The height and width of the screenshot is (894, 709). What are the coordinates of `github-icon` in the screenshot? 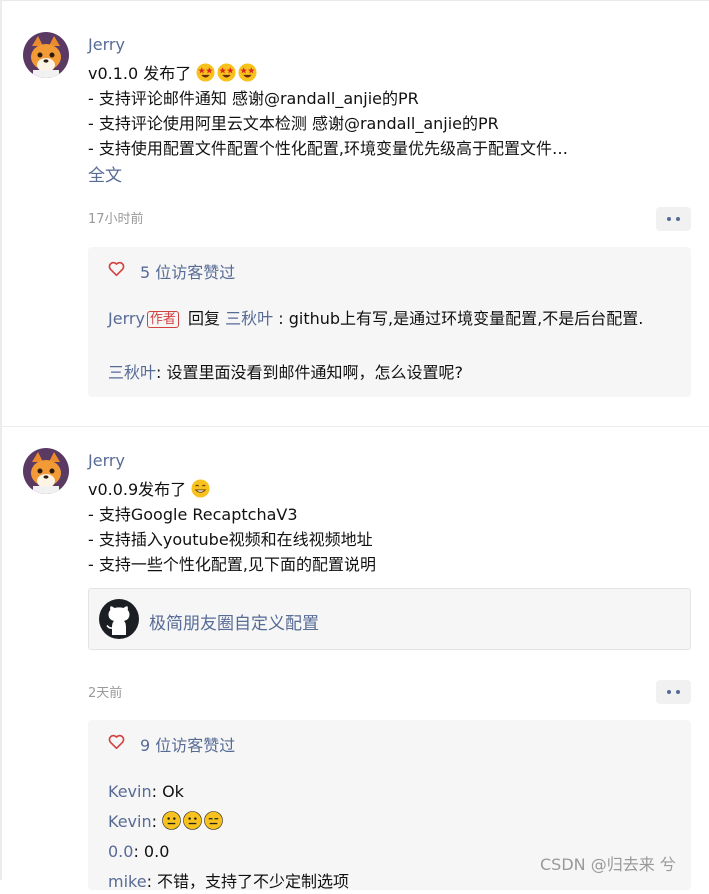 It's located at (119, 619).